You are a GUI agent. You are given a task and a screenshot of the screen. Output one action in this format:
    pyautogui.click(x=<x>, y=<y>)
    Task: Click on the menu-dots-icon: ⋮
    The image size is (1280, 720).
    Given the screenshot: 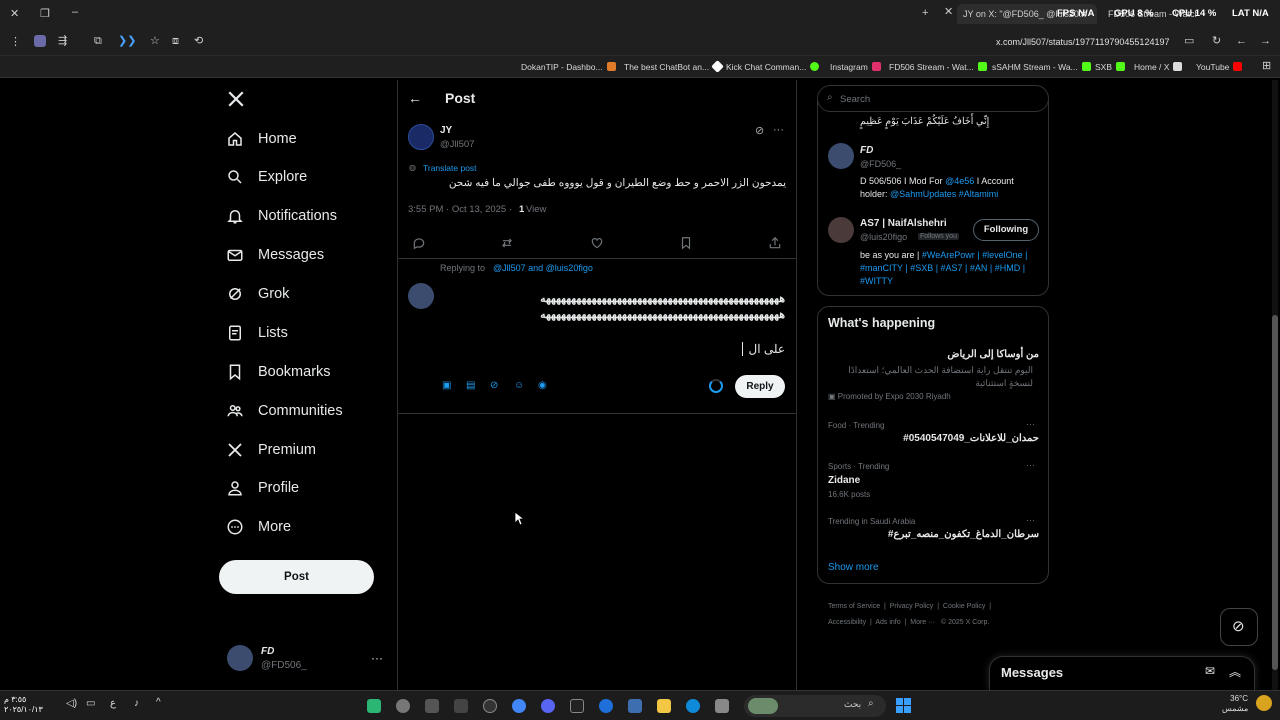 What is the action you would take?
    pyautogui.click(x=15, y=42)
    